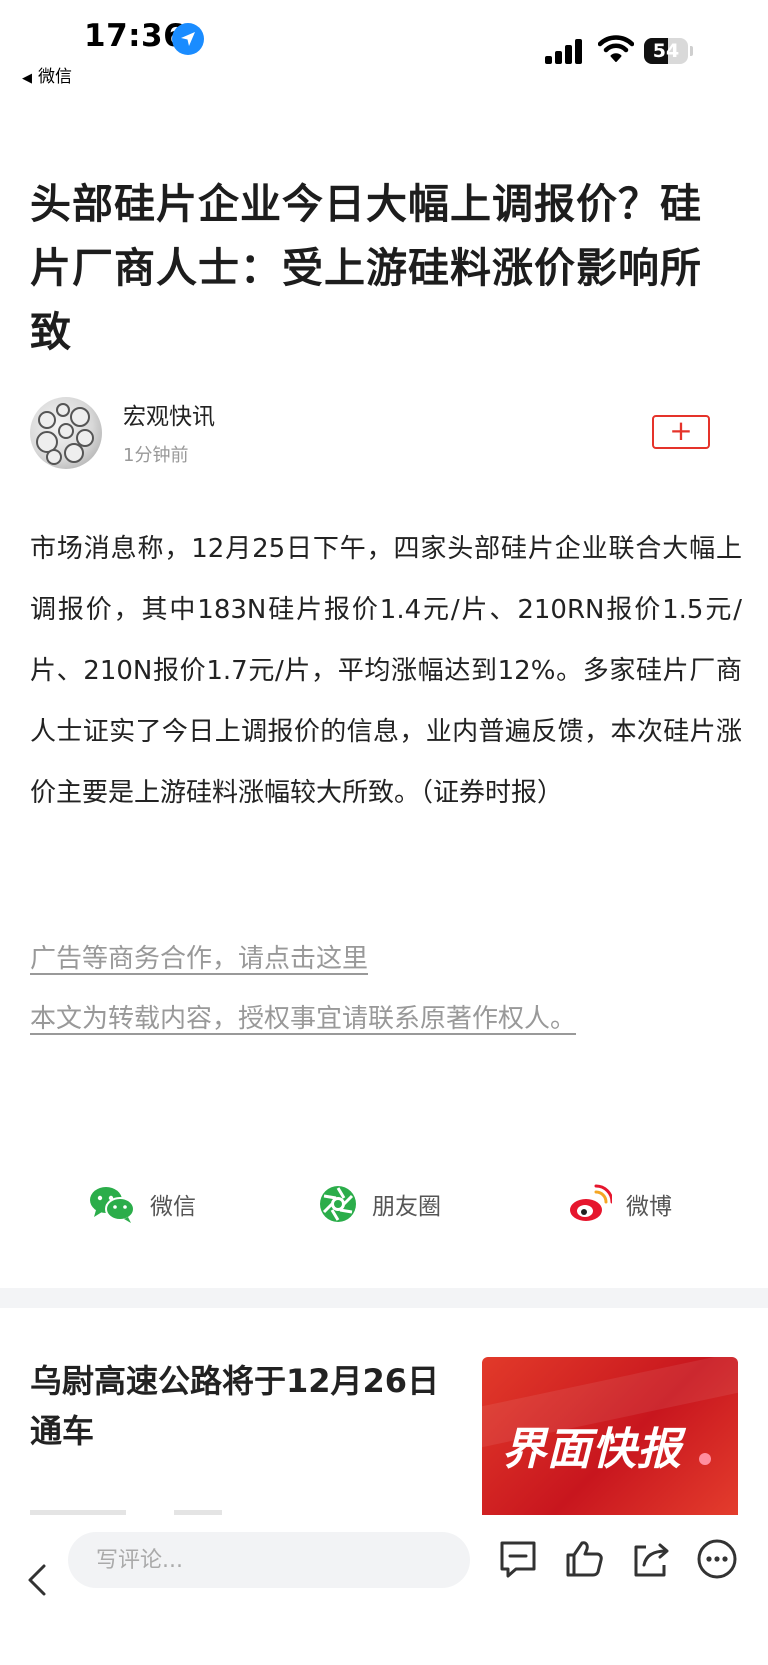 Image resolution: width=768 pixels, height=1665 pixels. What do you see at coordinates (565, 51) in the screenshot?
I see `cellular-signal-icon` at bounding box center [565, 51].